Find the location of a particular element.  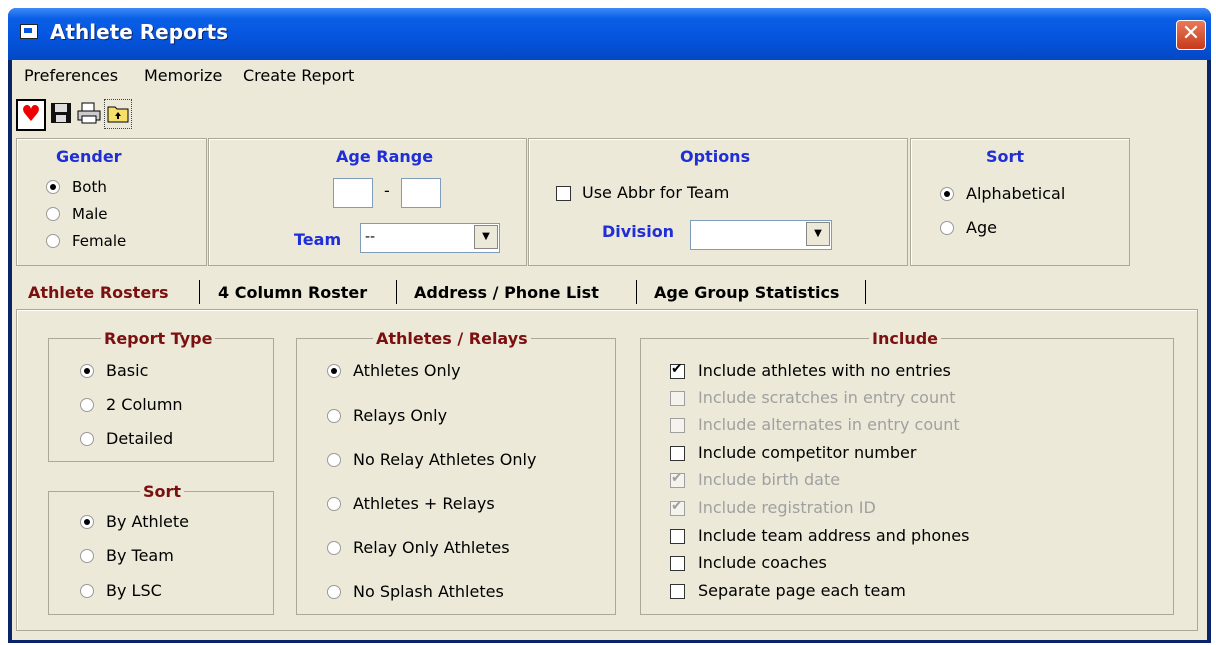

athletes-relays-title: Athletes / Relays is located at coordinates (452, 338).